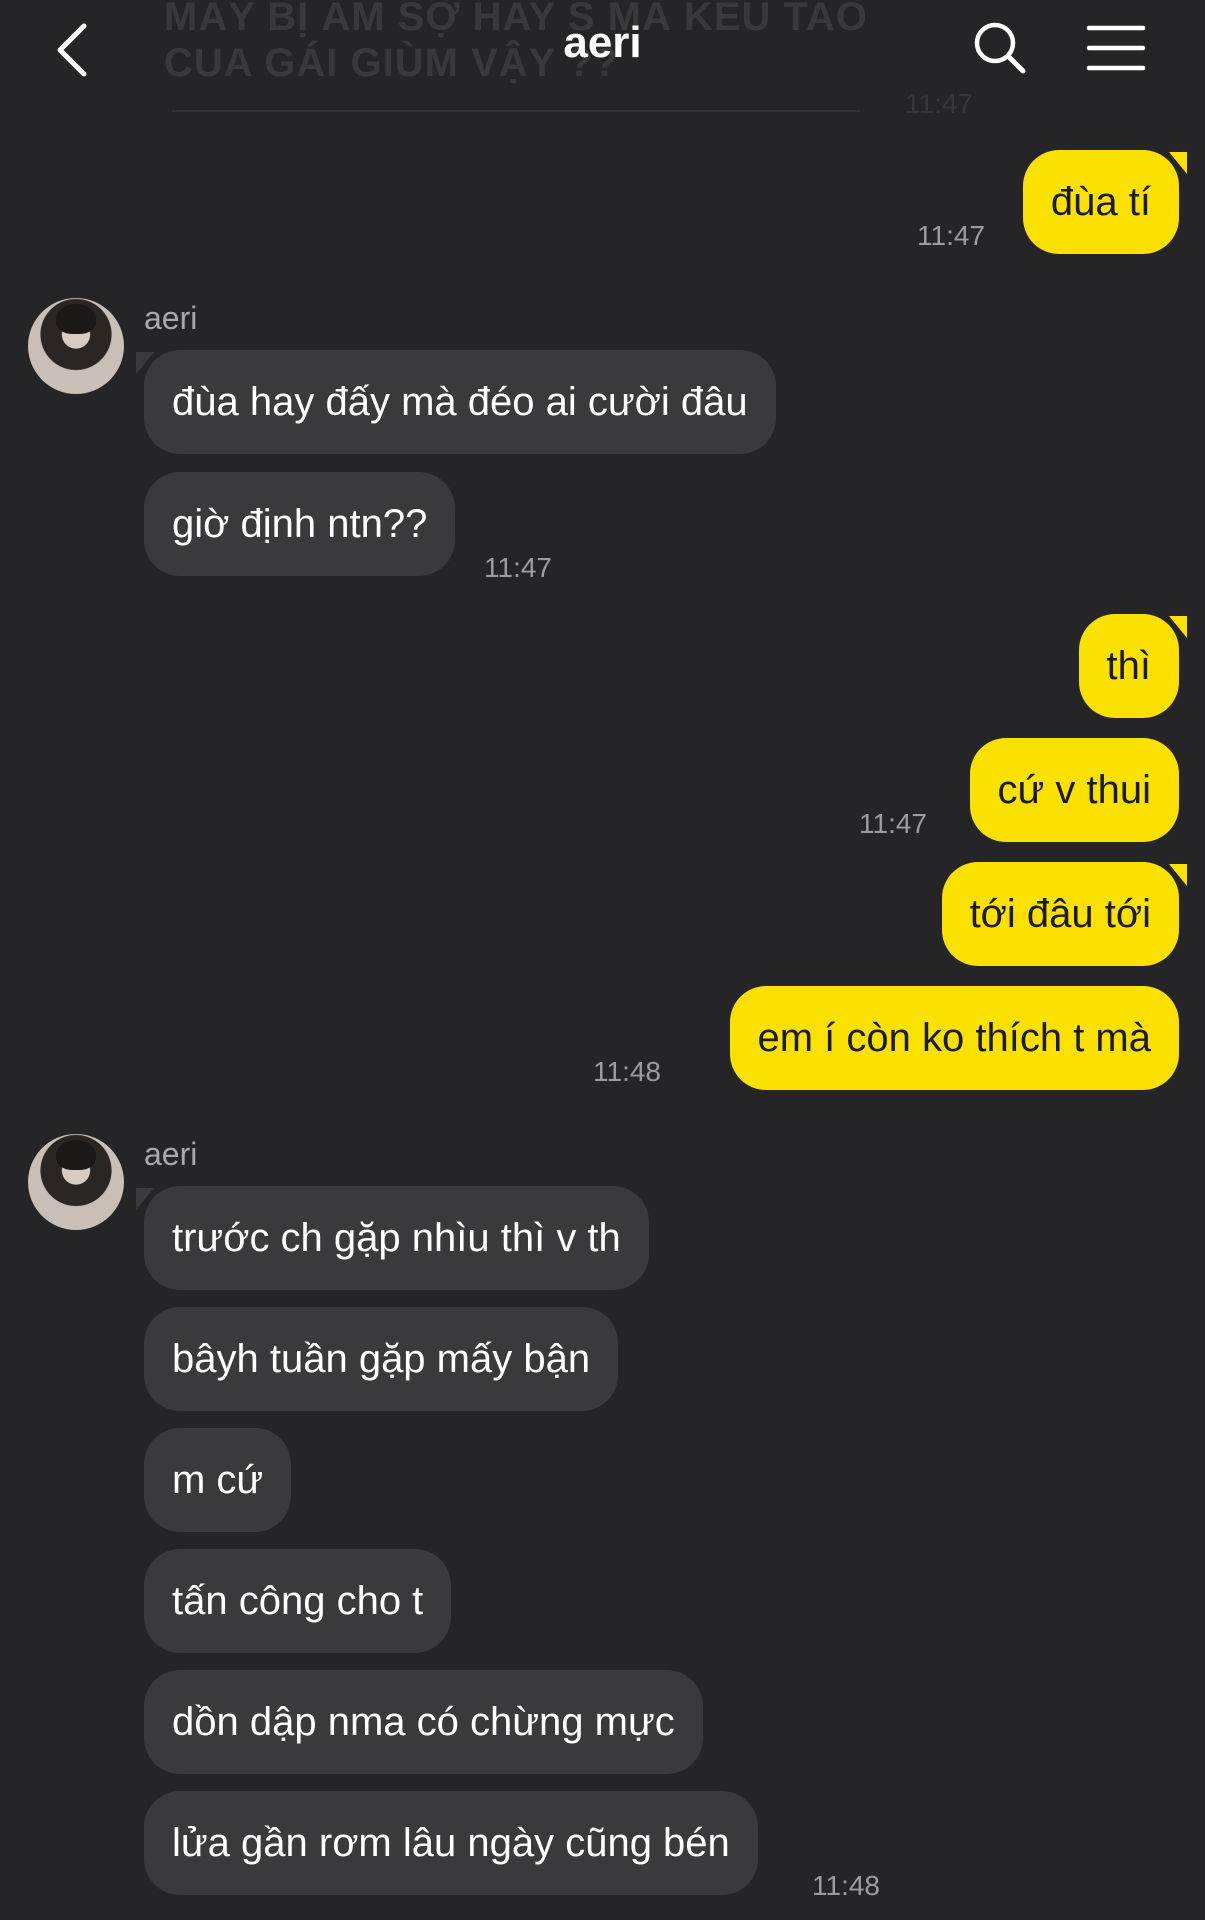  Describe the element at coordinates (516, 111) in the screenshot. I see `divider` at that location.